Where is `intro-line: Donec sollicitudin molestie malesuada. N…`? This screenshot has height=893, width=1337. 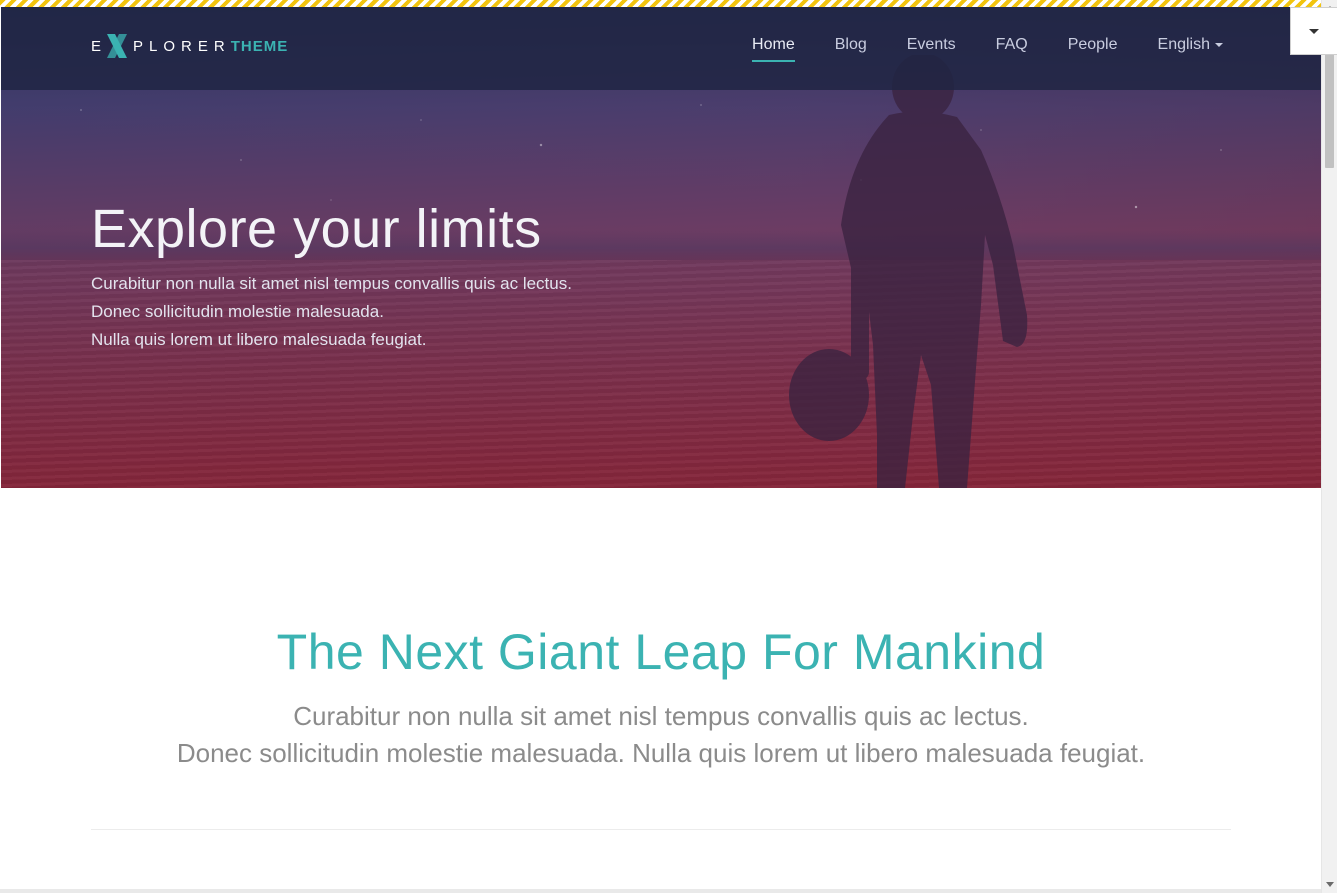 intro-line: Donec sollicitudin molestie malesuada. N… is located at coordinates (661, 753).